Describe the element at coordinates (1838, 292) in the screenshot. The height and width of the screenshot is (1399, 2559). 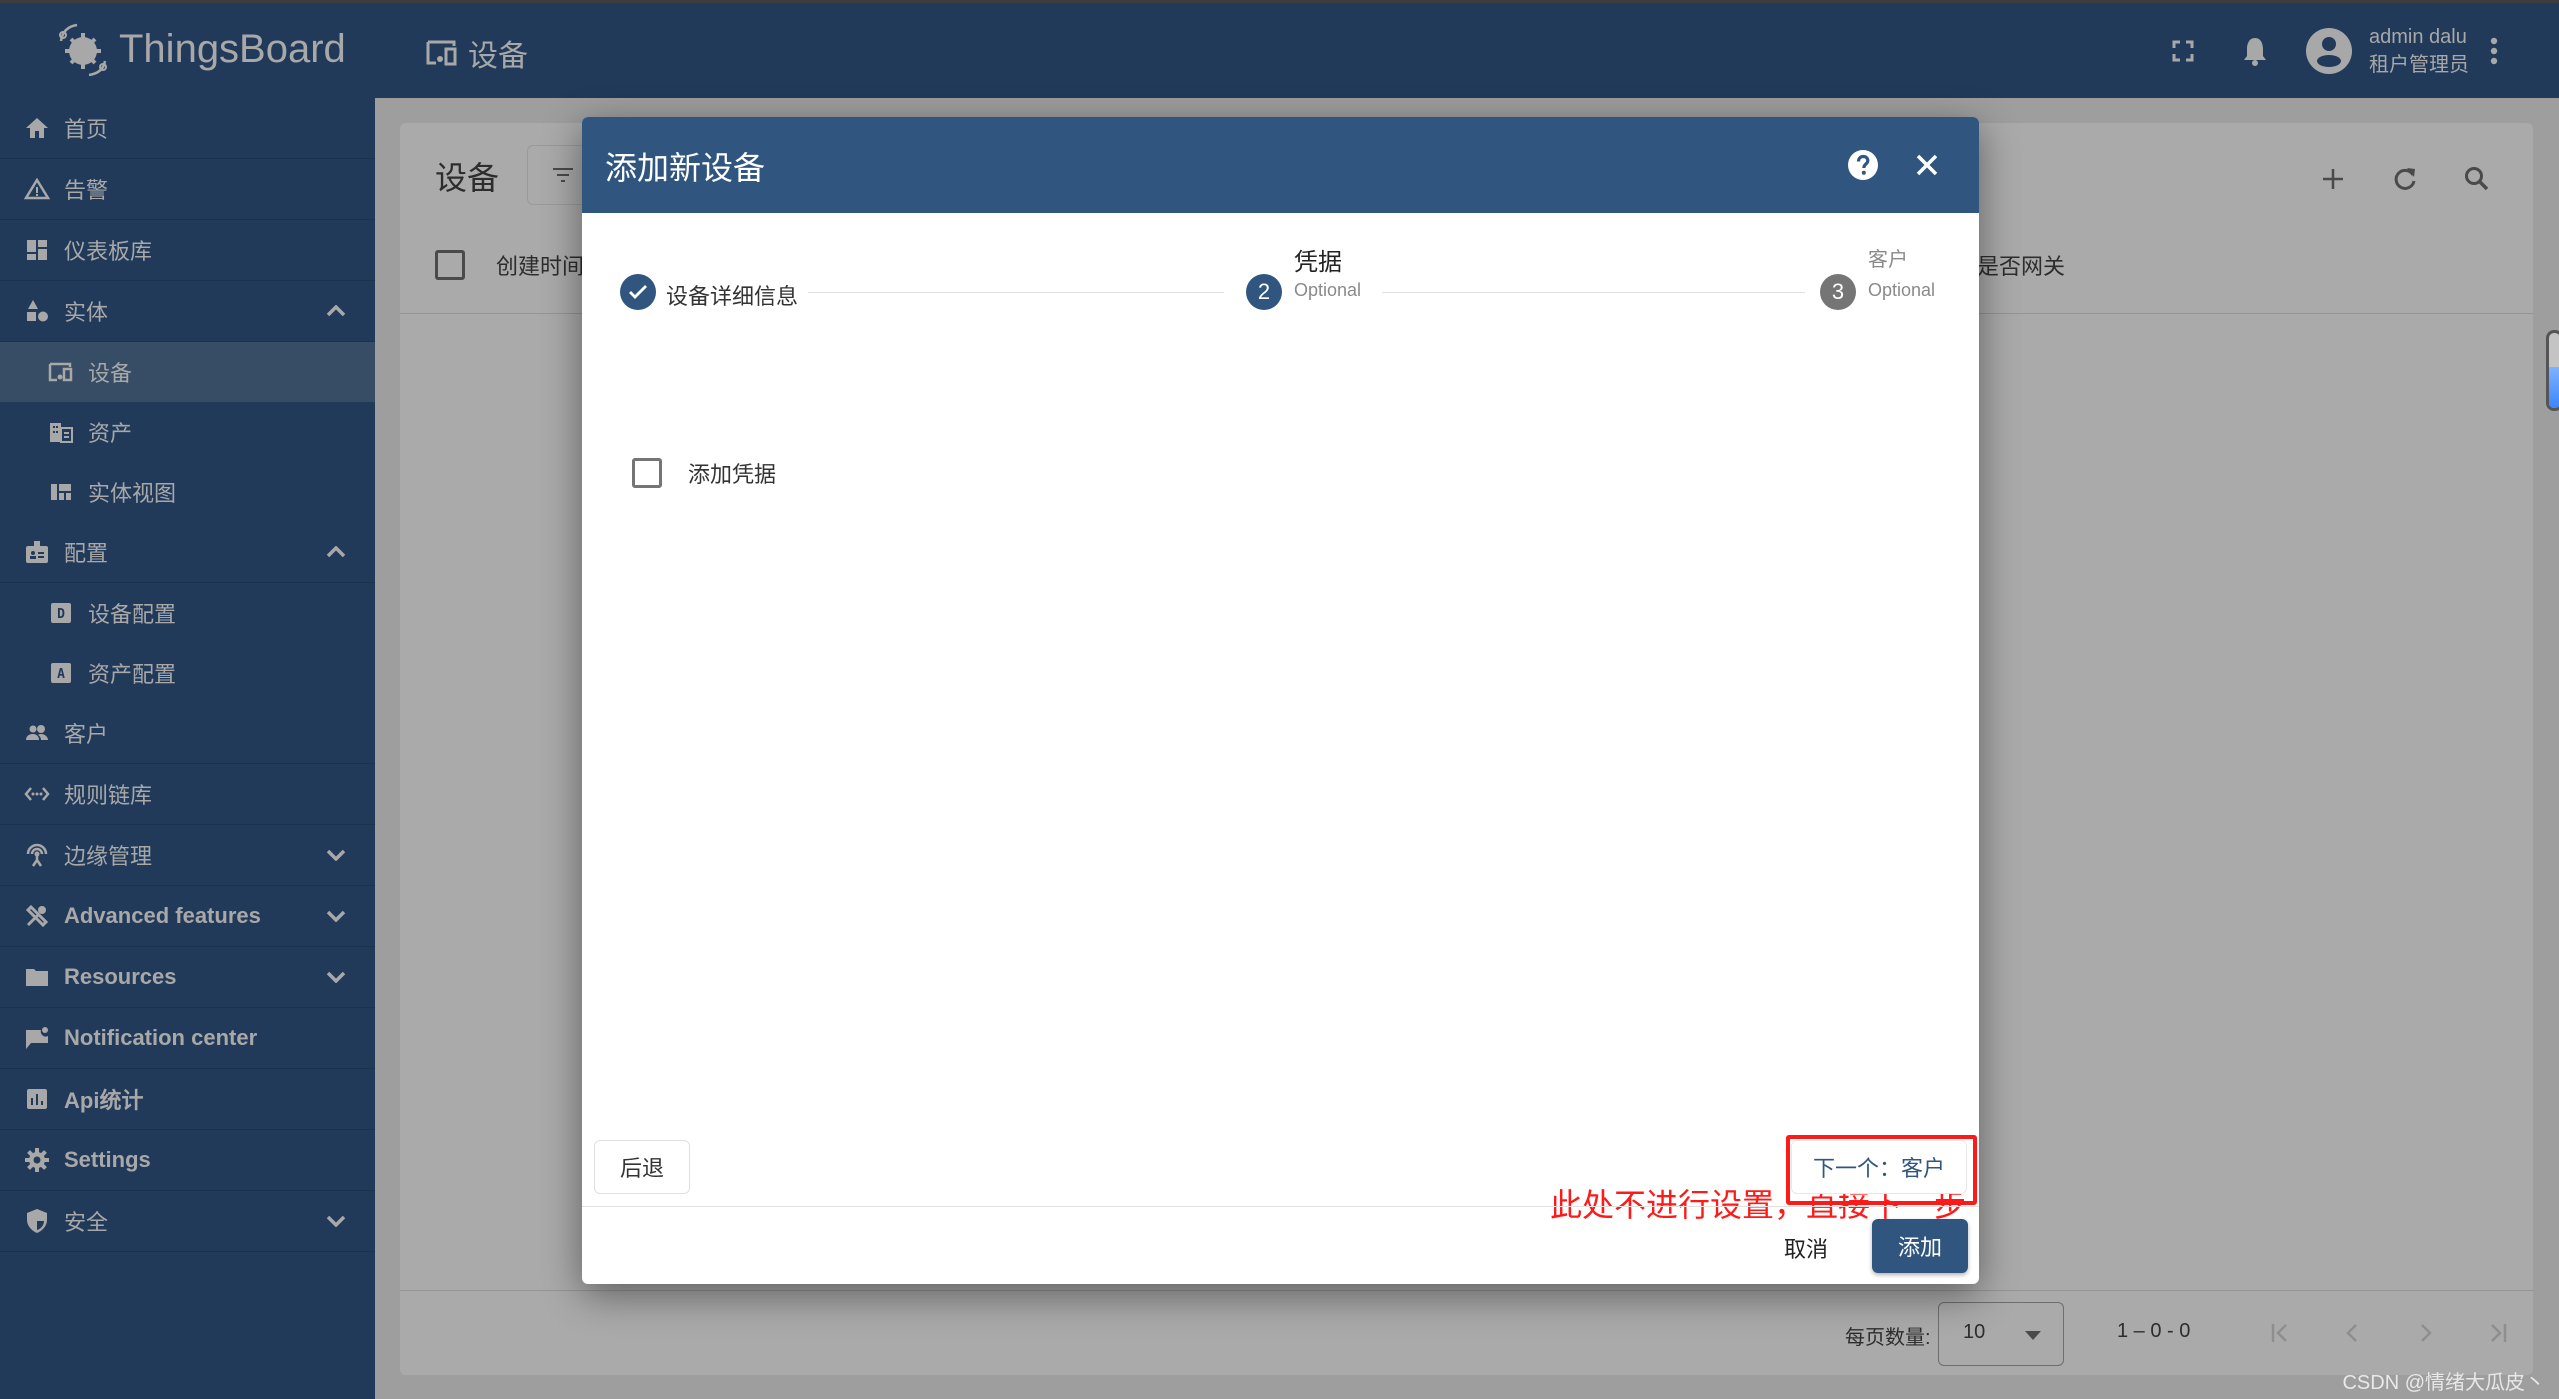
I see `step-3-indicator: 3` at that location.